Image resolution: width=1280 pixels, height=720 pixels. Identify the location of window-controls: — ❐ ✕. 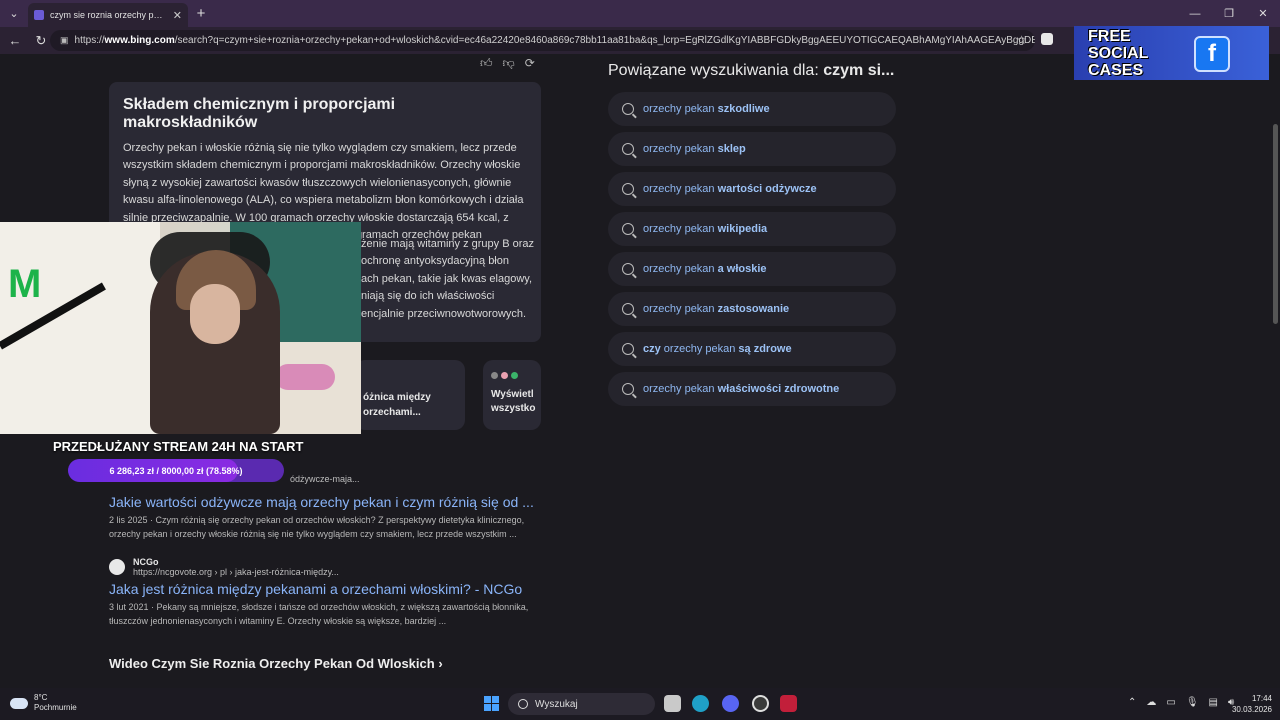
(1229, 13).